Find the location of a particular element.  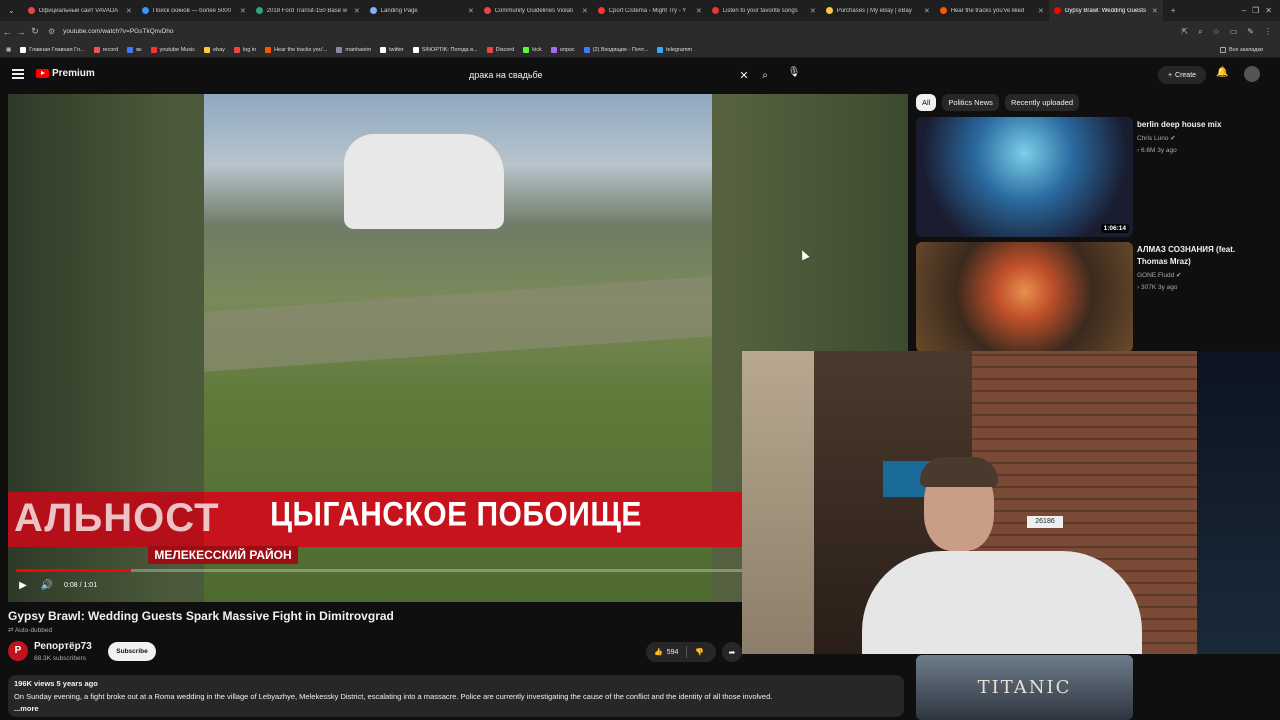

menu-icon is located at coordinates (18, 74).